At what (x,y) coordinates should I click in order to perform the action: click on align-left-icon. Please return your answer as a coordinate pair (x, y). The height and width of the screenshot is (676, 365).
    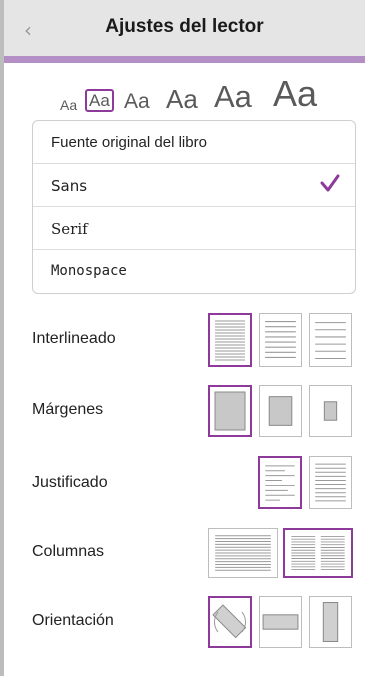
    Looking at the image, I should click on (280, 483).